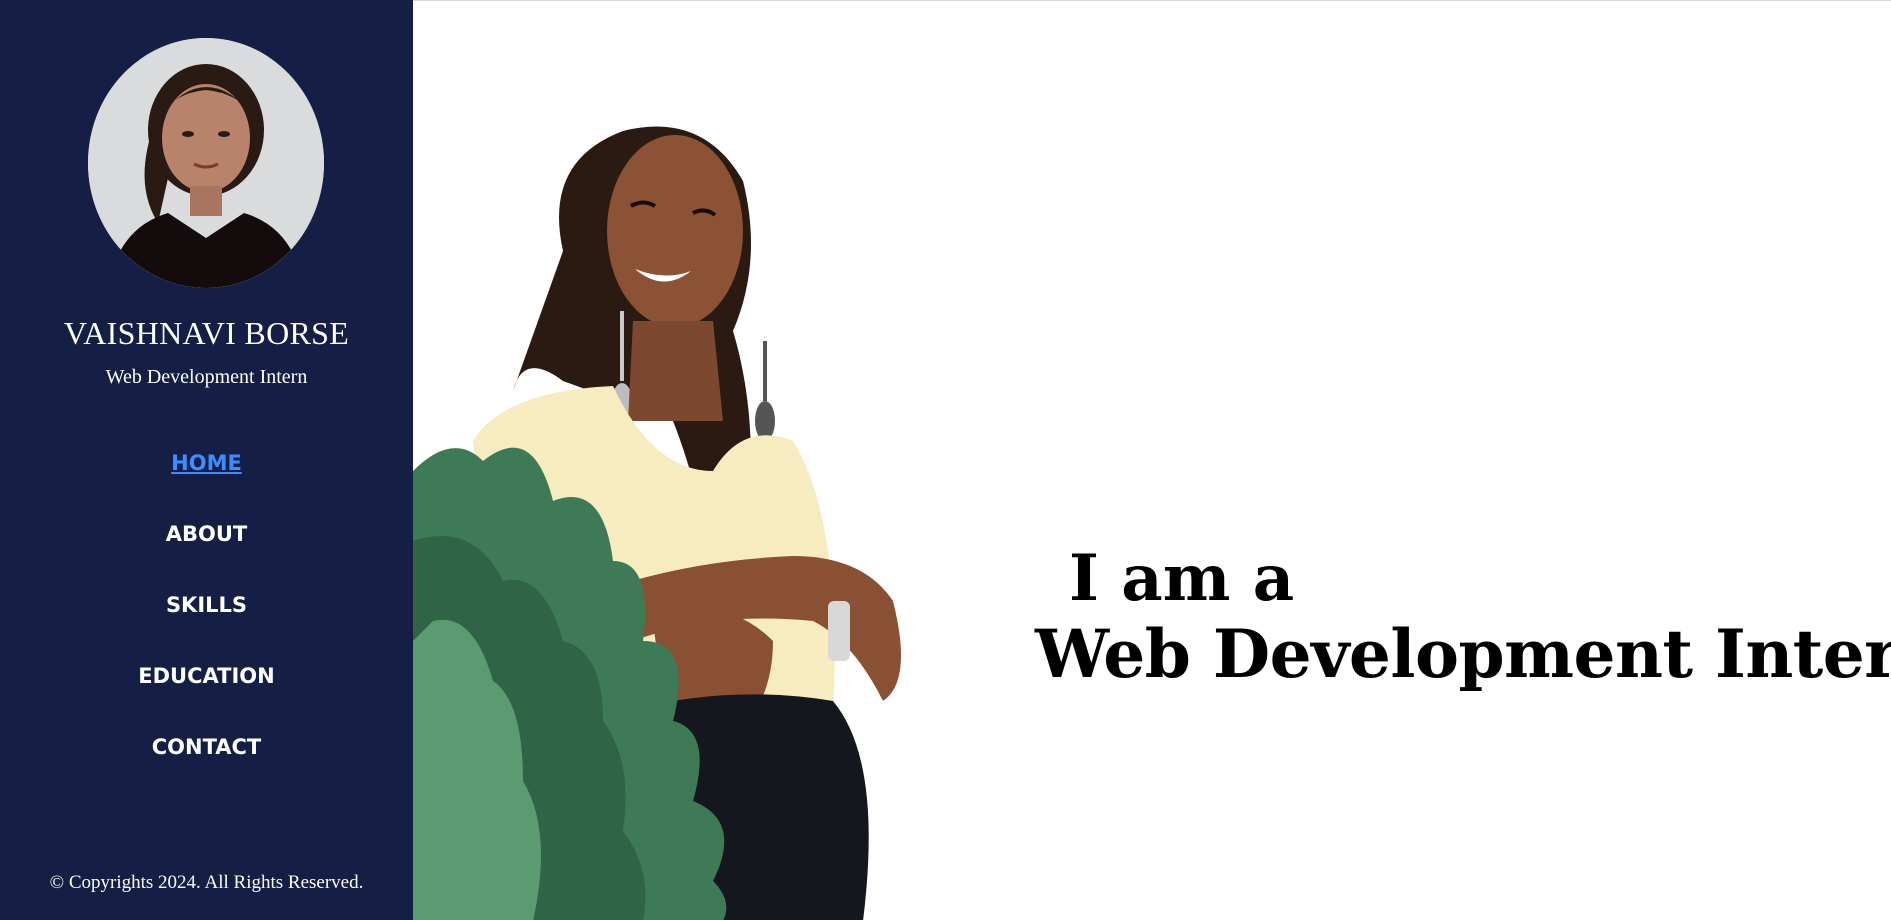 The width and height of the screenshot is (1891, 920). I want to click on nav-link-home: HOME, so click(206, 463).